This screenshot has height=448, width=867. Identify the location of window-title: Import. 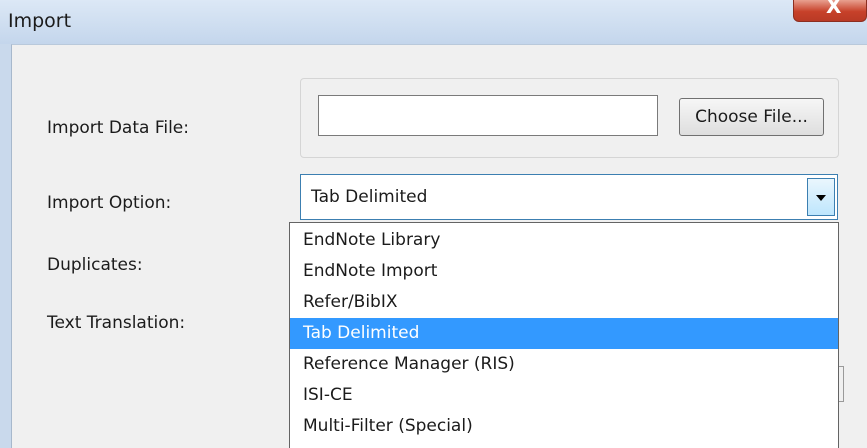
(40, 21).